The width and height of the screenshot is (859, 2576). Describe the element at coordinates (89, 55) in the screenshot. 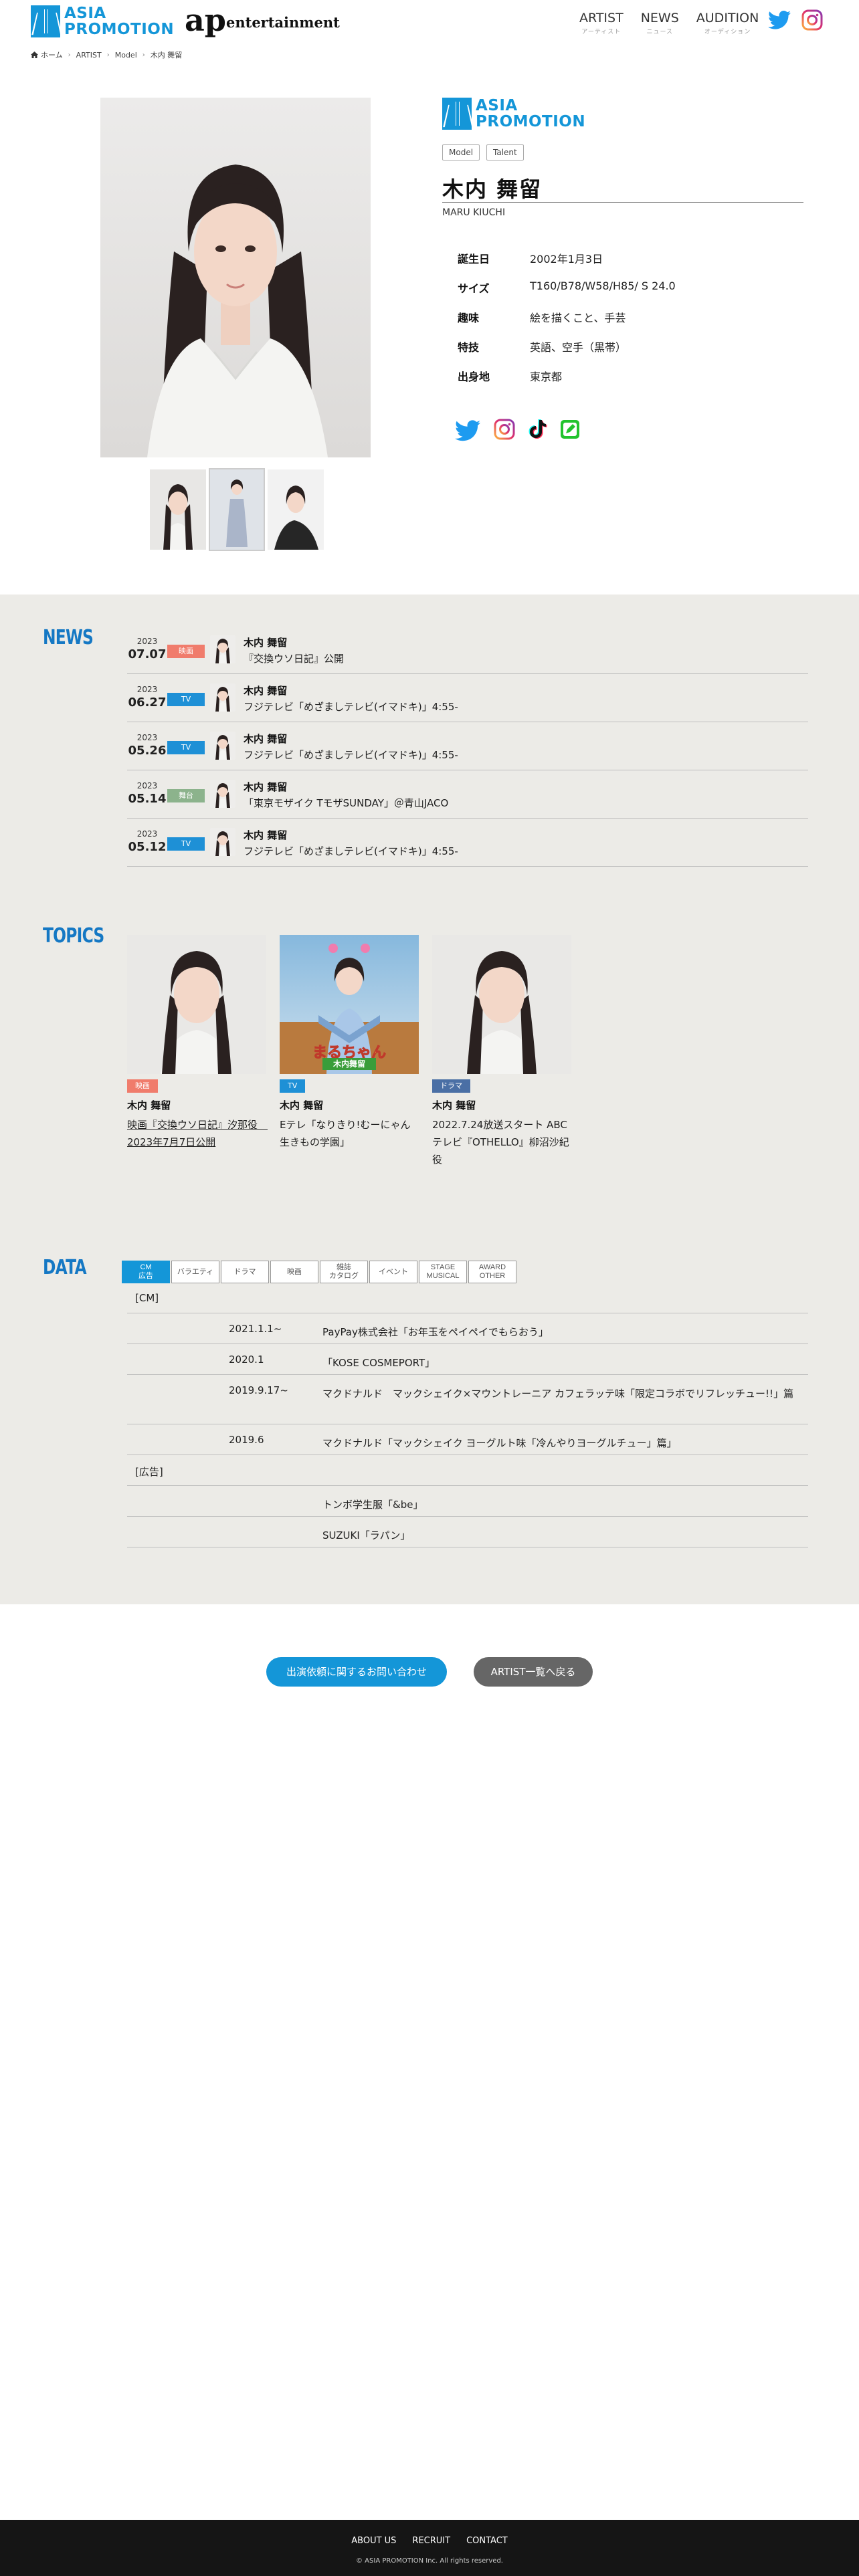

I see `breadcrumb-artist: ARTIST` at that location.